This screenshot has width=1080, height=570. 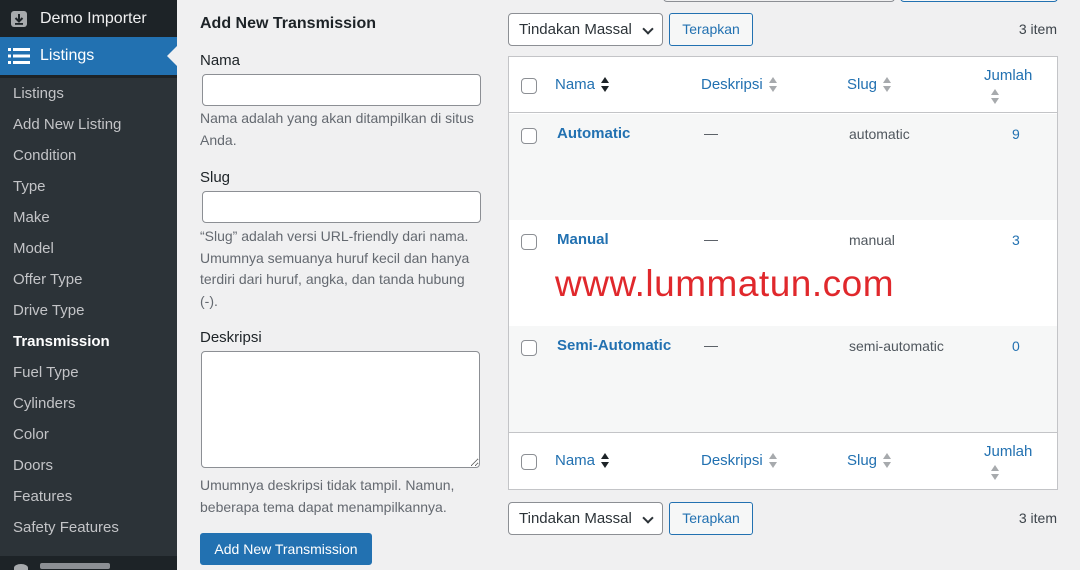 I want to click on bulk-actions-select-top: Tindakan Massal, so click(x=585, y=29).